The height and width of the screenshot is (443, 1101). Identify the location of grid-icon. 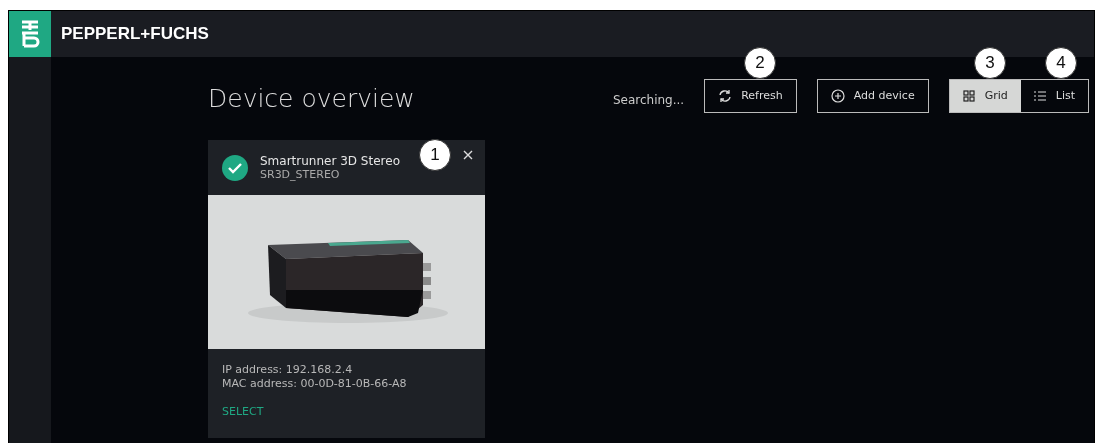
(968, 95).